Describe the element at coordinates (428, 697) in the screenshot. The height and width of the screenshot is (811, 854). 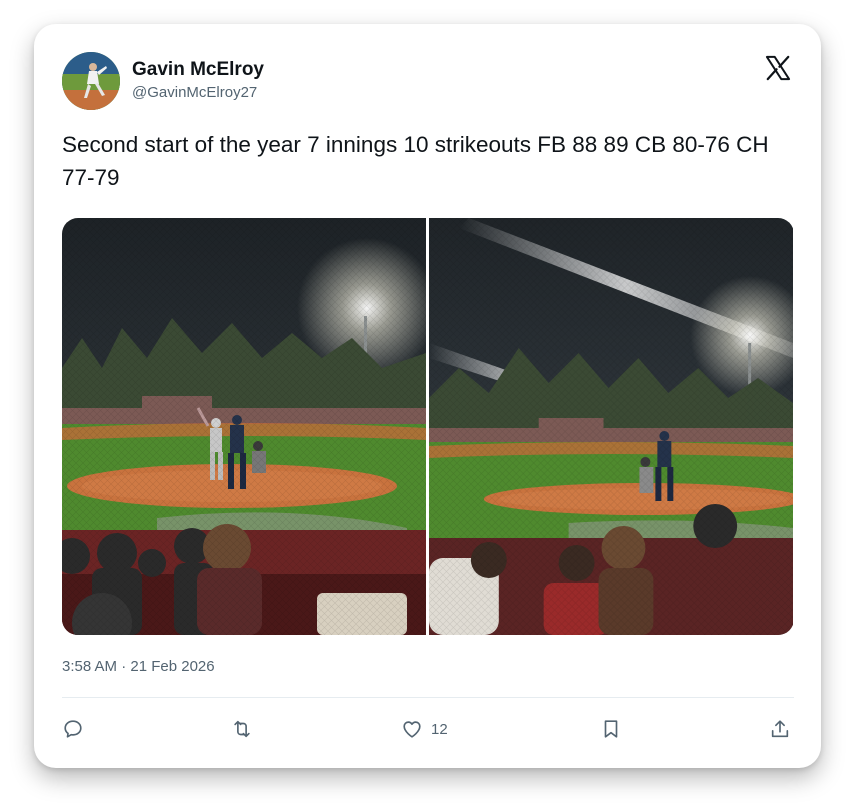
I see `divider` at that location.